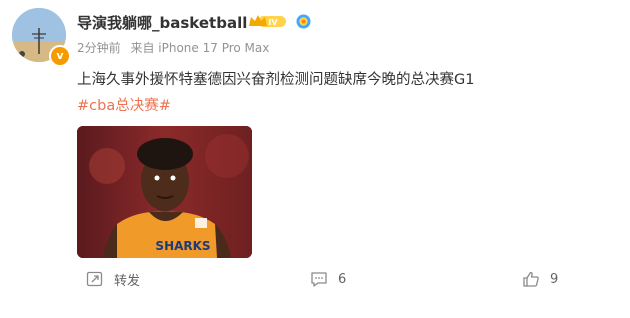 This screenshot has height=318, width=630. What do you see at coordinates (113, 279) in the screenshot?
I see `share-button: 转发` at bounding box center [113, 279].